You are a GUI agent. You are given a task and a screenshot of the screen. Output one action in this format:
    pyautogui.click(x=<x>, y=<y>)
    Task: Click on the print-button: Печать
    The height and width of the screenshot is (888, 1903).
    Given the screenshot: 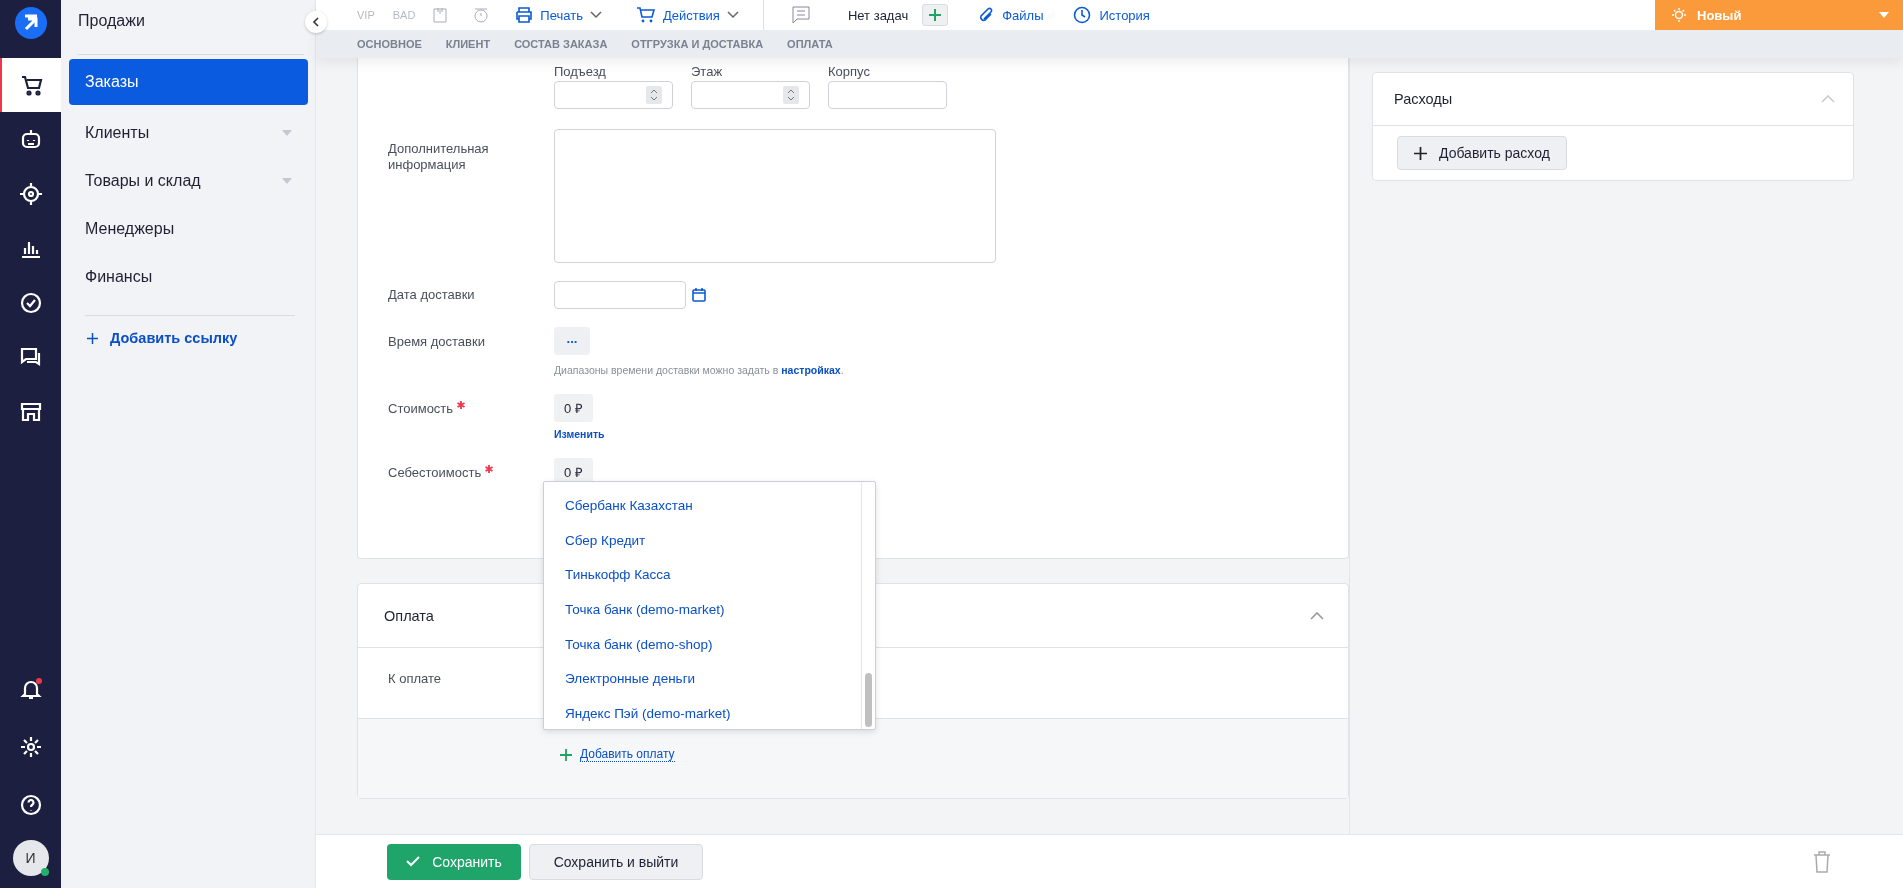 What is the action you would take?
    pyautogui.click(x=558, y=15)
    